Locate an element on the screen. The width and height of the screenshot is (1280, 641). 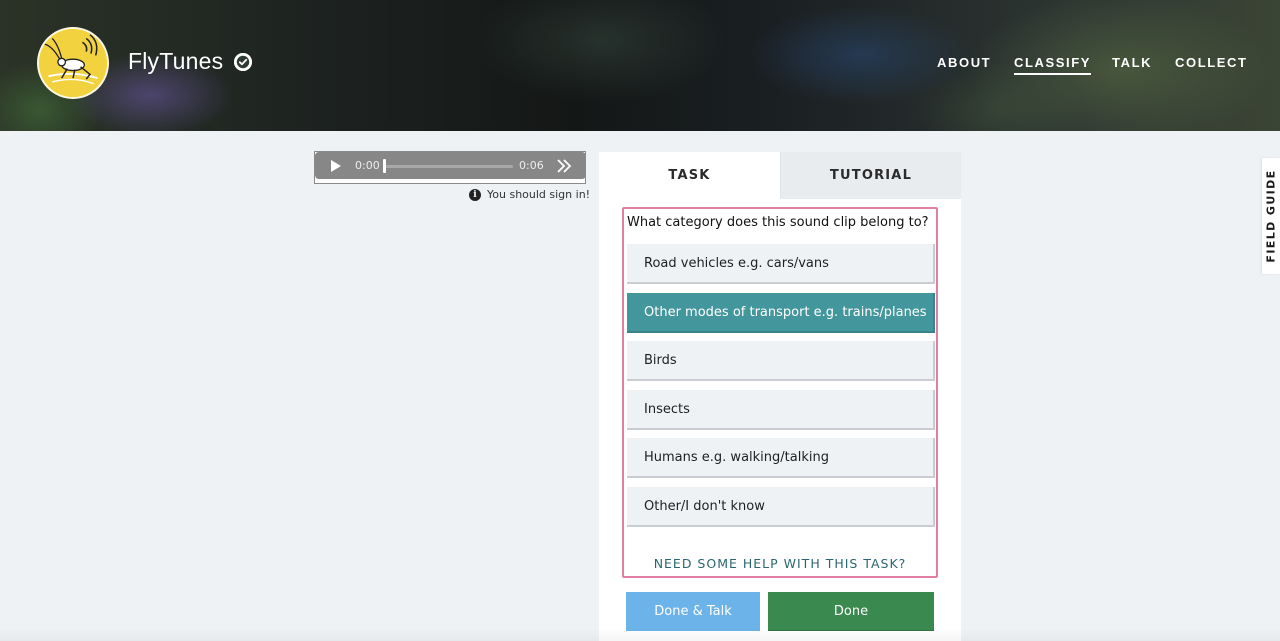
audio-scrubber is located at coordinates (449, 166).